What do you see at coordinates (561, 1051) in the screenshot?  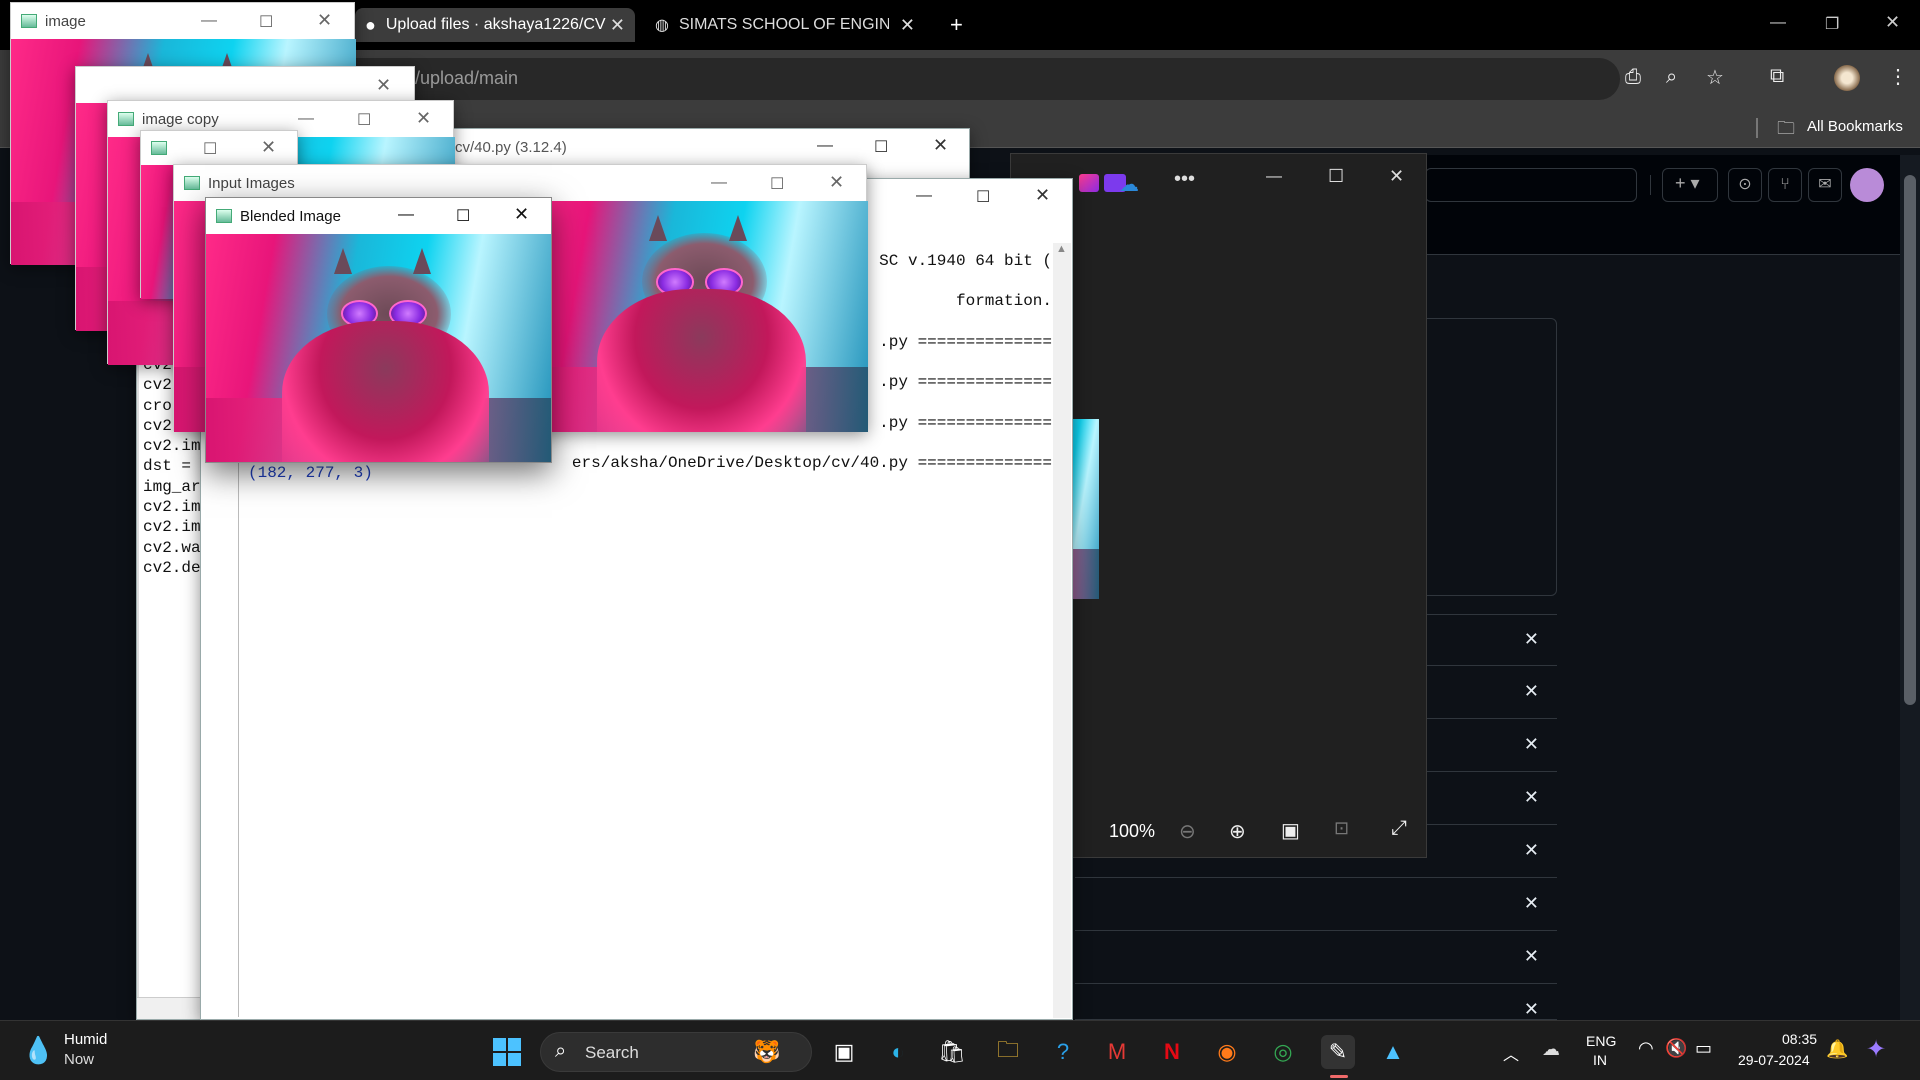 I see `search-icon: ⌕` at bounding box center [561, 1051].